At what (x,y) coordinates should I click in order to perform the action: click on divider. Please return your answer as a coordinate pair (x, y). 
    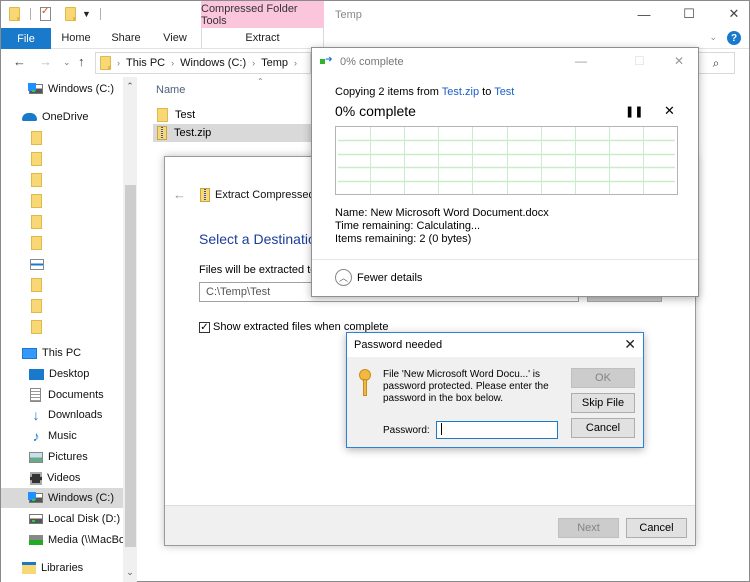
    Looking at the image, I should click on (505, 259).